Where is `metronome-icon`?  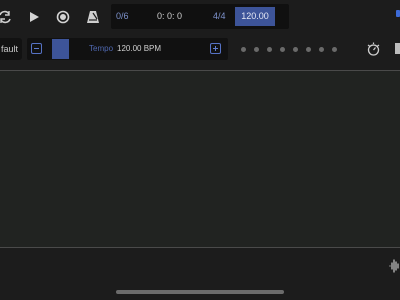
metronome-icon is located at coordinates (93, 17).